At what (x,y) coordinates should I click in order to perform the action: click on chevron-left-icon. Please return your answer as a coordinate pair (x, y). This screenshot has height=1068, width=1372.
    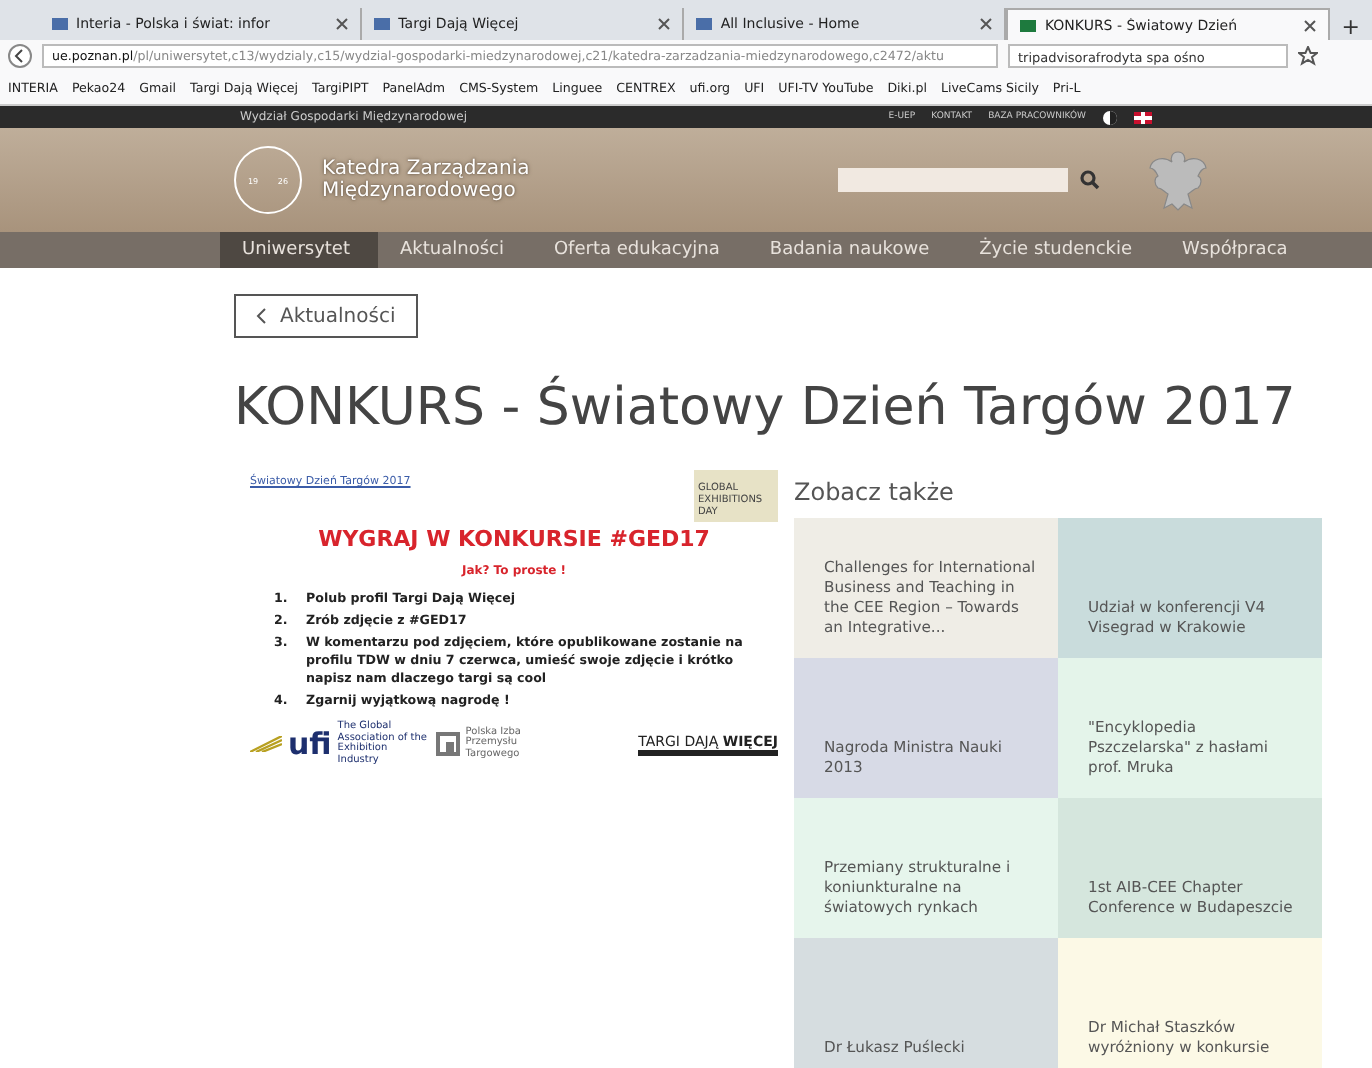
    Looking at the image, I should click on (261, 316).